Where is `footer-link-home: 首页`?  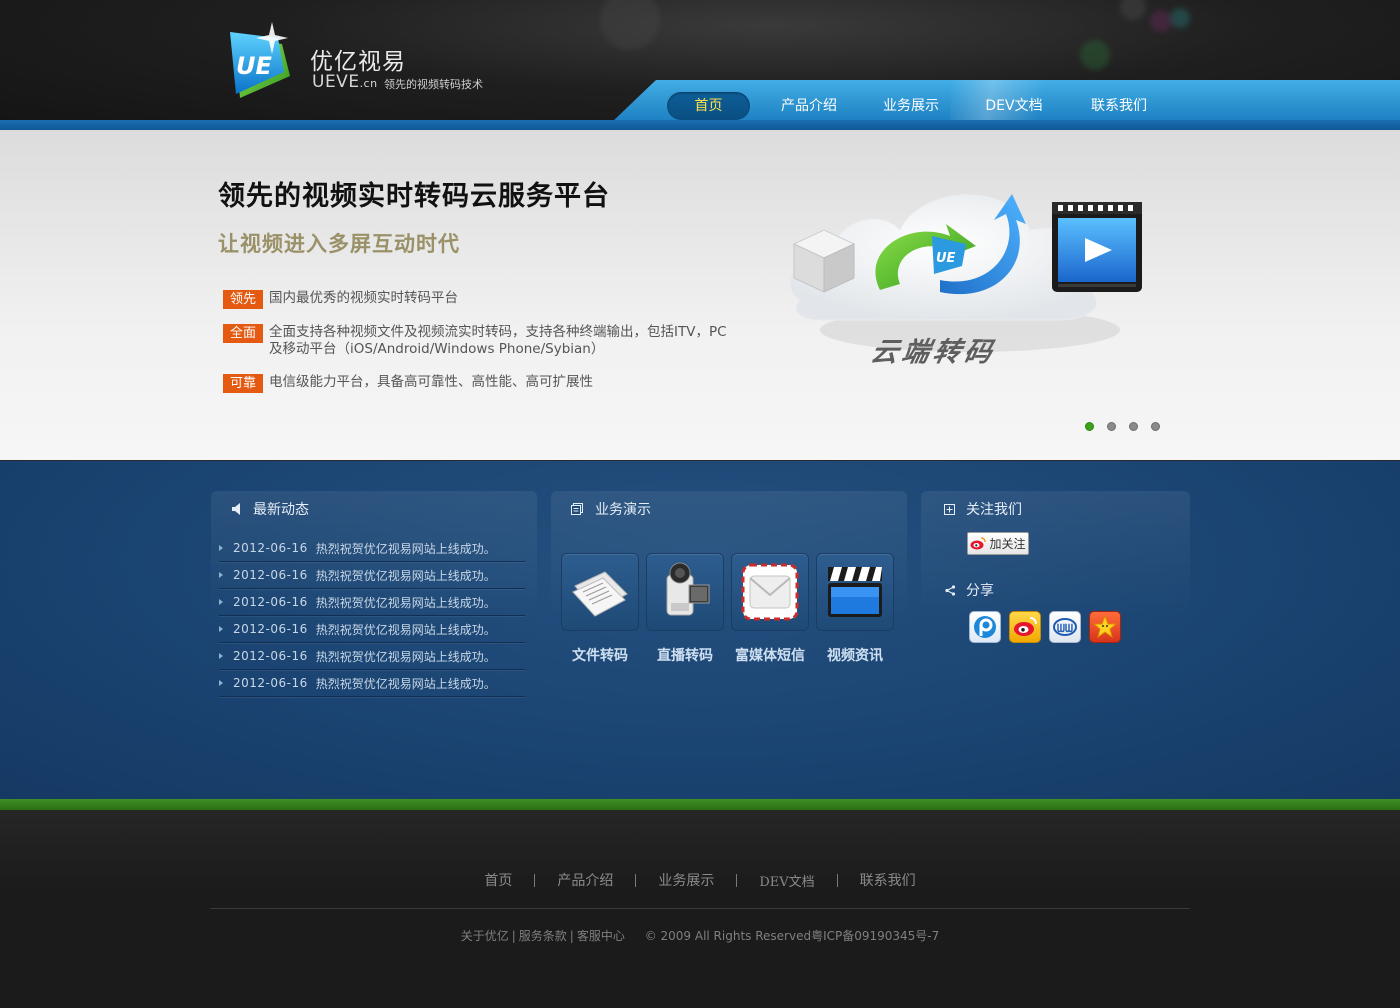 footer-link-home: 首页 is located at coordinates (498, 880).